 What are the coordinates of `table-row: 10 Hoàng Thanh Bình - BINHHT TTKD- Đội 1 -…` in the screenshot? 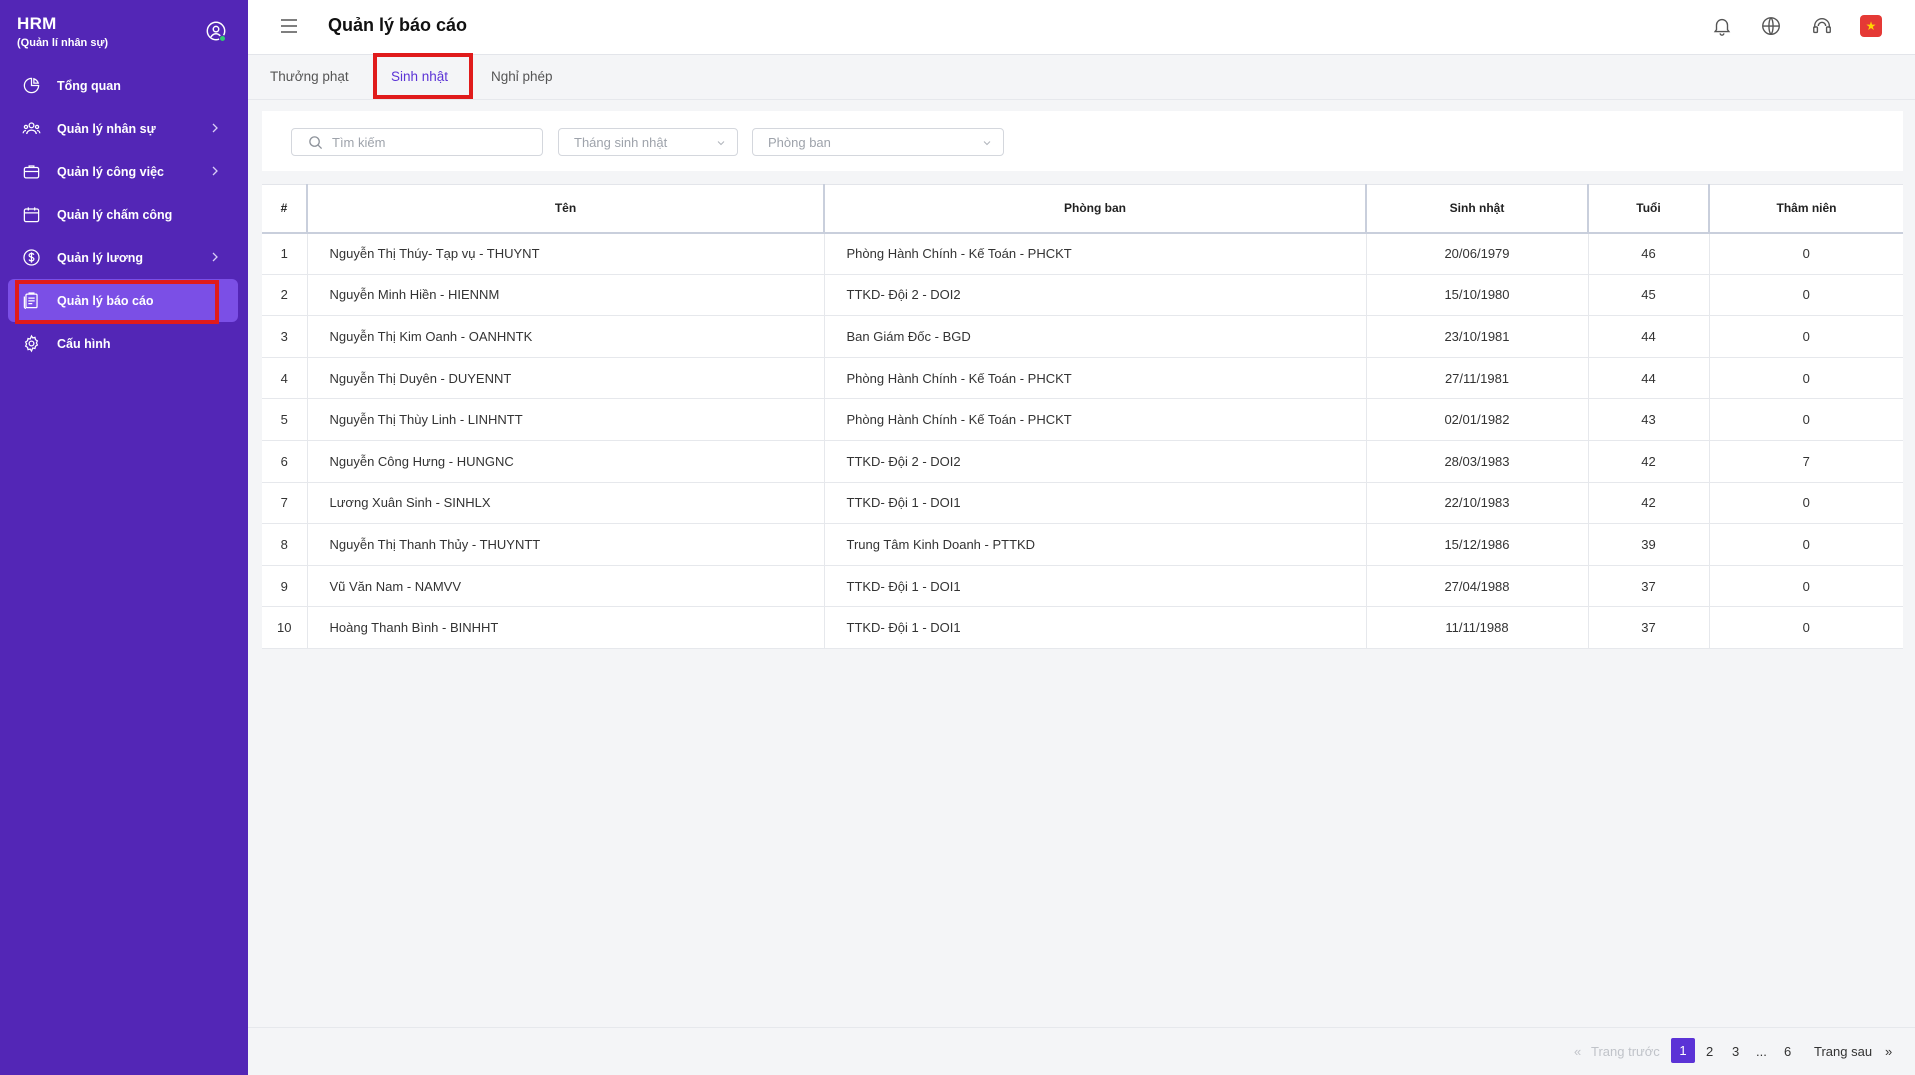 It's located at (1082, 627).